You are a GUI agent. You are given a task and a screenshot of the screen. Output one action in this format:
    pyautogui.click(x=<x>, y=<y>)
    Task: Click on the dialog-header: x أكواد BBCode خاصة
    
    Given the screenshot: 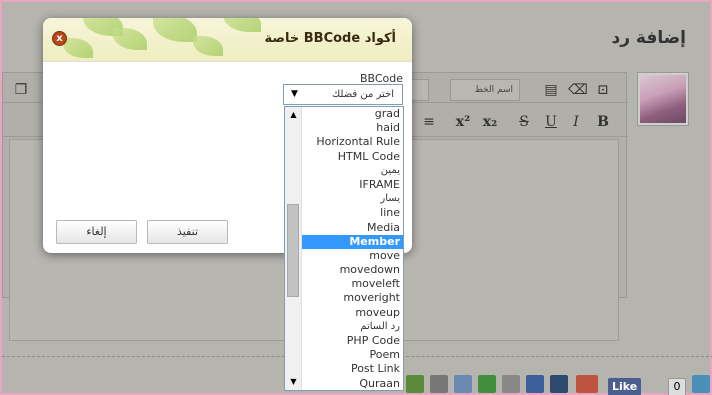 What is the action you would take?
    pyautogui.click(x=227, y=40)
    